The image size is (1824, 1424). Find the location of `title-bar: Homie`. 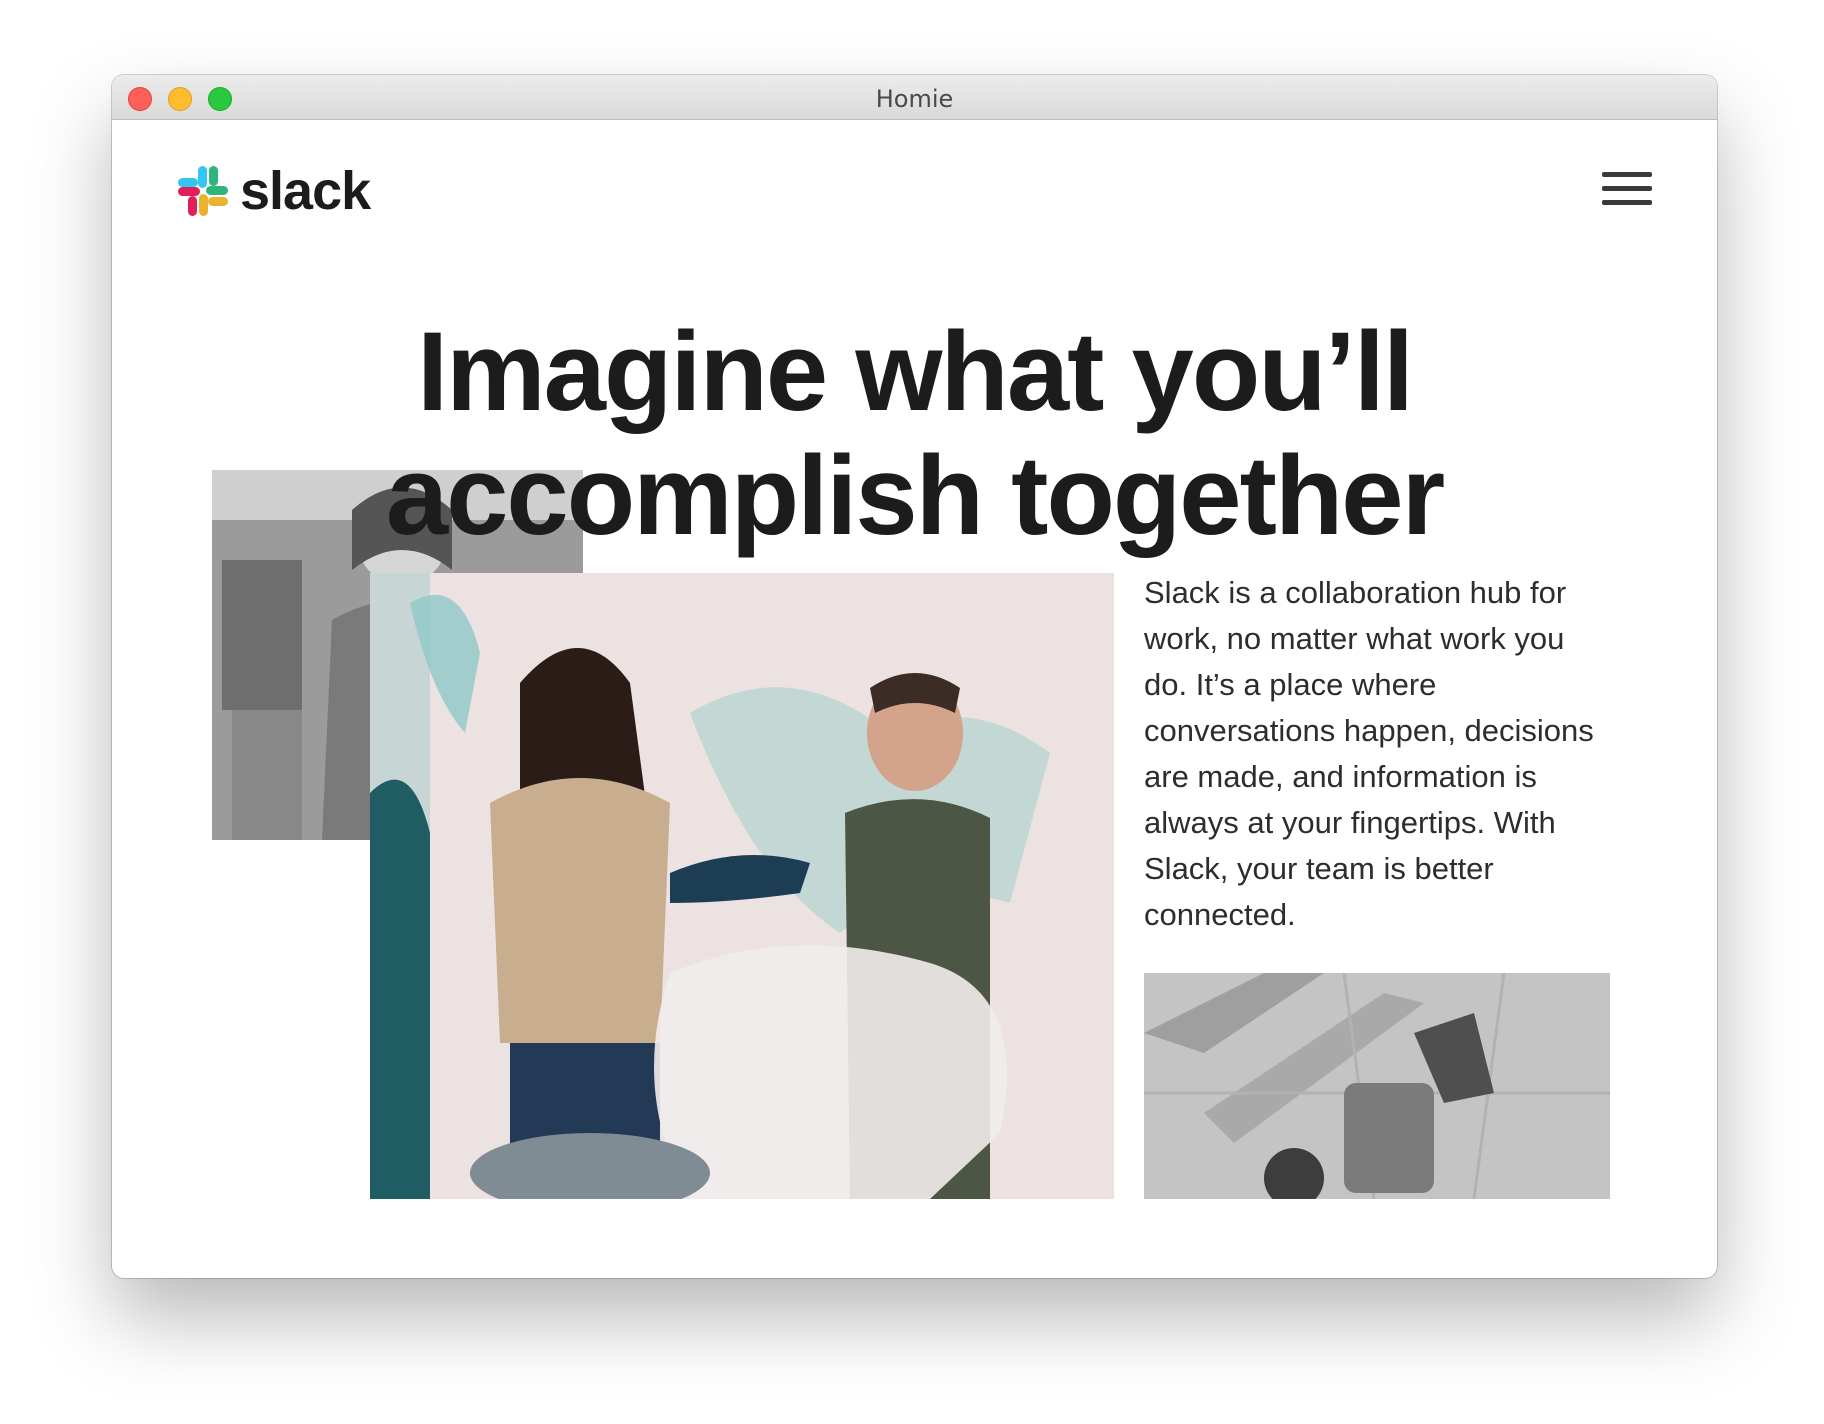

title-bar: Homie is located at coordinates (914, 97).